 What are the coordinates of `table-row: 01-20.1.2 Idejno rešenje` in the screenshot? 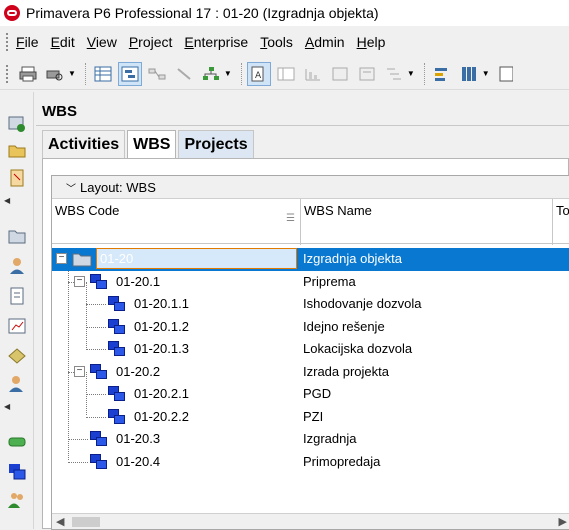 It's located at (310, 327).